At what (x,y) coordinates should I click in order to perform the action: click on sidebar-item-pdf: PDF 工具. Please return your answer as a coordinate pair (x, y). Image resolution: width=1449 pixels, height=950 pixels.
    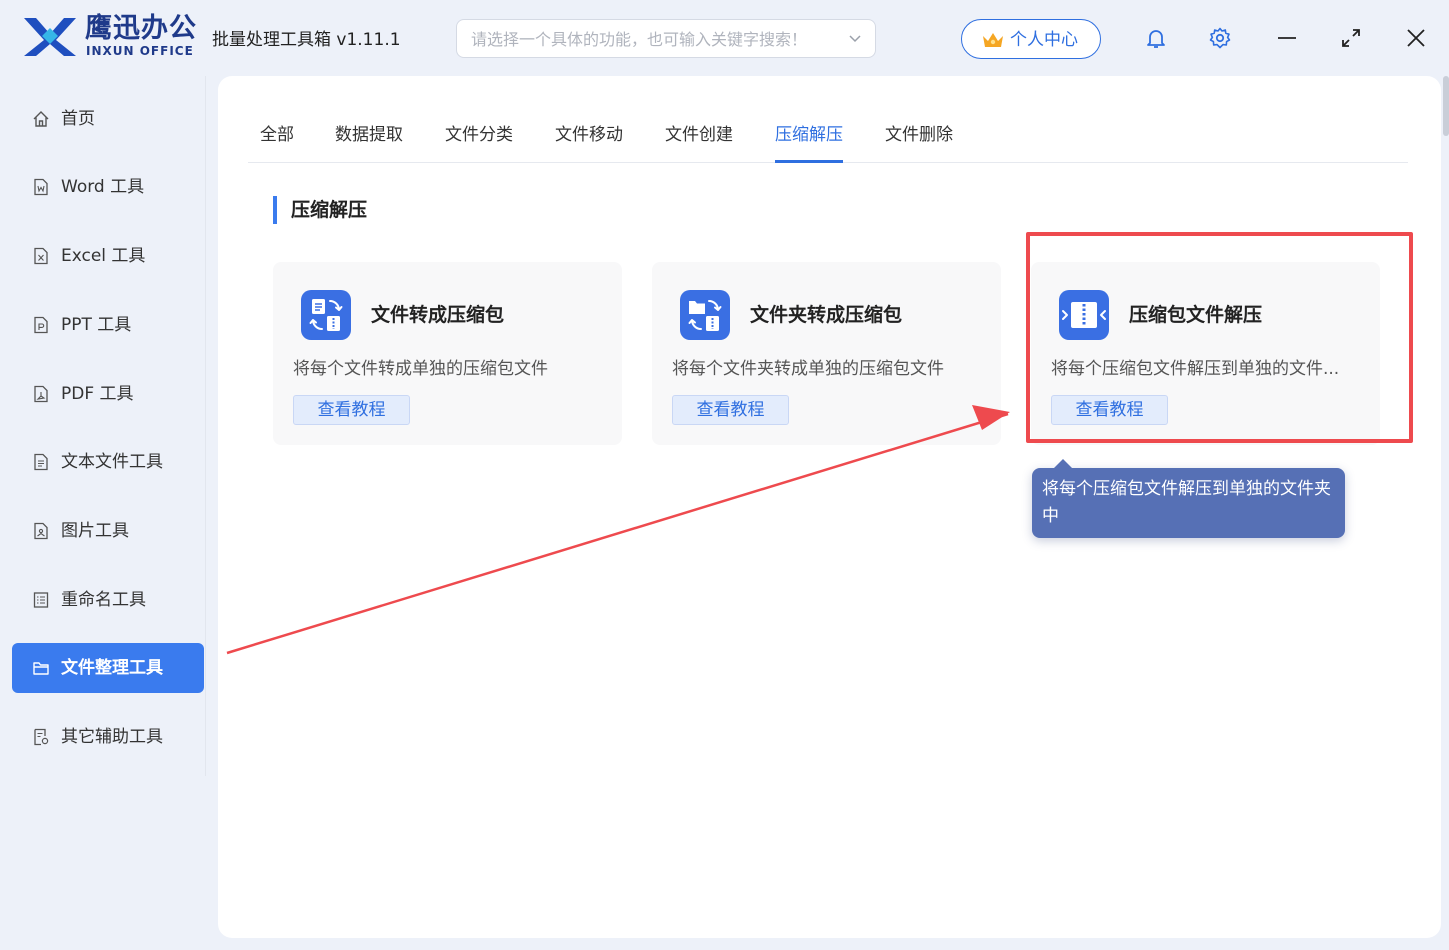
    Looking at the image, I should click on (108, 394).